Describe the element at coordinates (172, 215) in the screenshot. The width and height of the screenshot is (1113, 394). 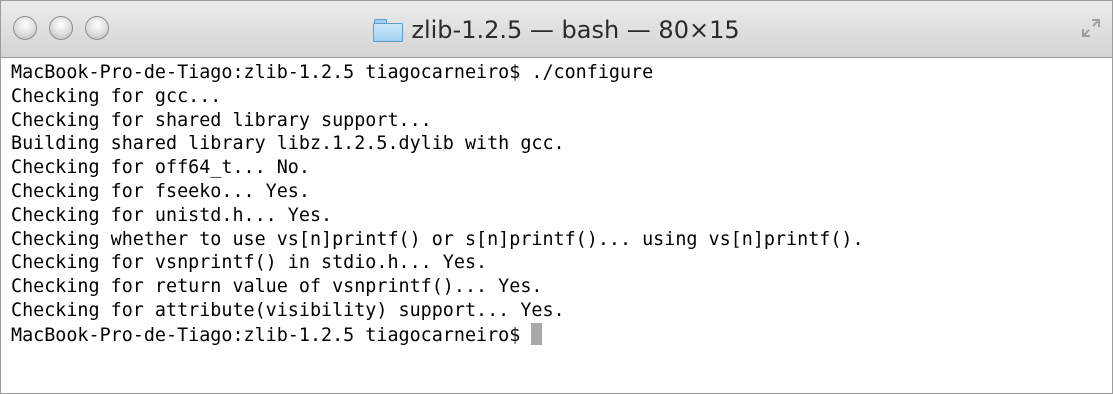
I see `terminal-line: Checking for unistd.h... Yes.` at that location.